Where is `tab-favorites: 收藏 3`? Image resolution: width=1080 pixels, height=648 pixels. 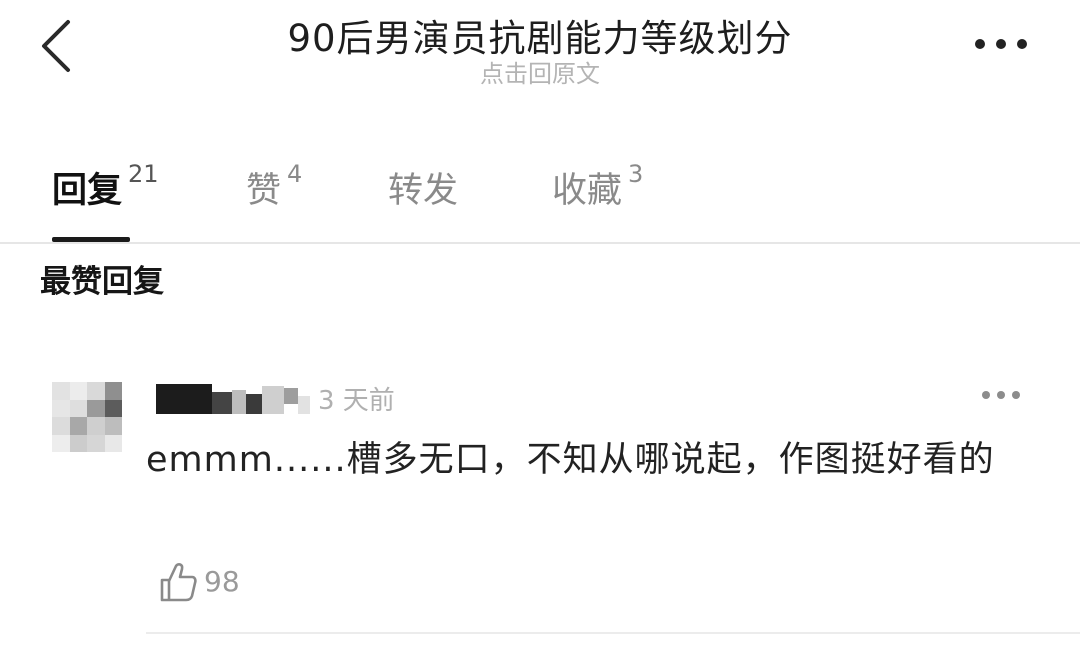
tab-favorites: 收藏 3 is located at coordinates (598, 186).